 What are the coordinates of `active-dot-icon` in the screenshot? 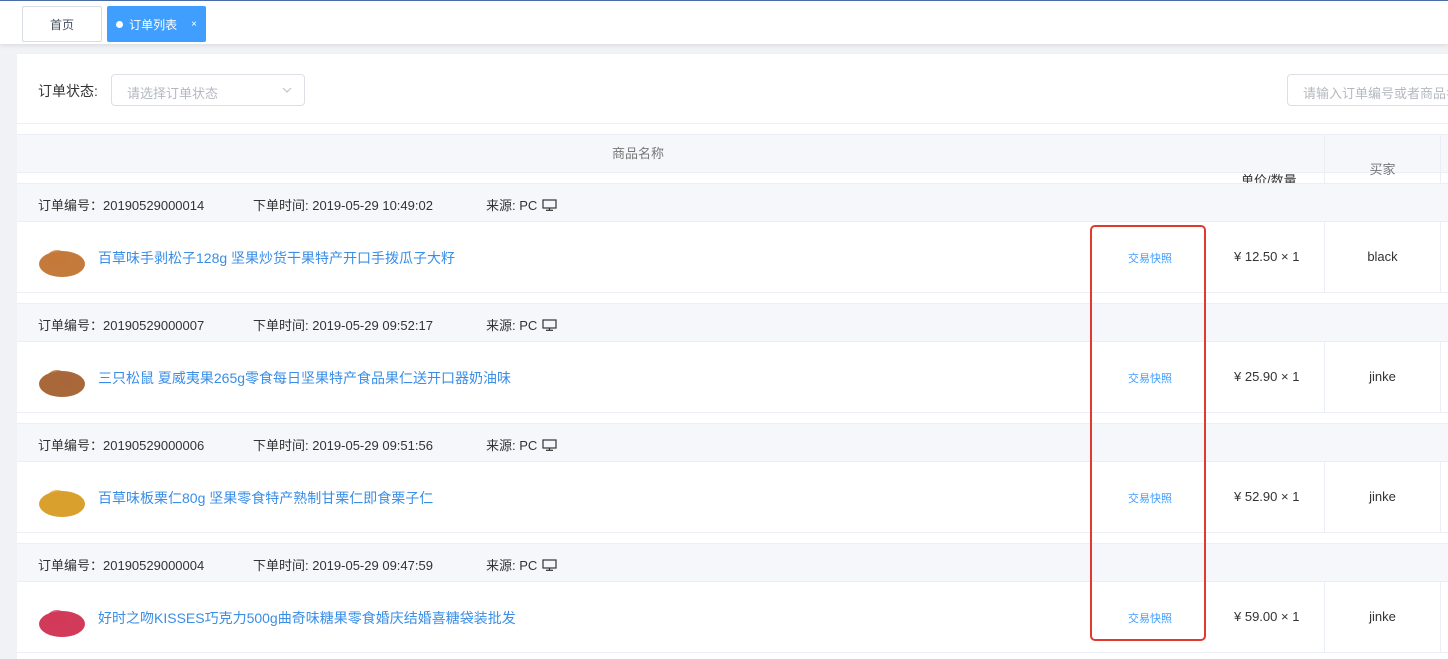 It's located at (120, 24).